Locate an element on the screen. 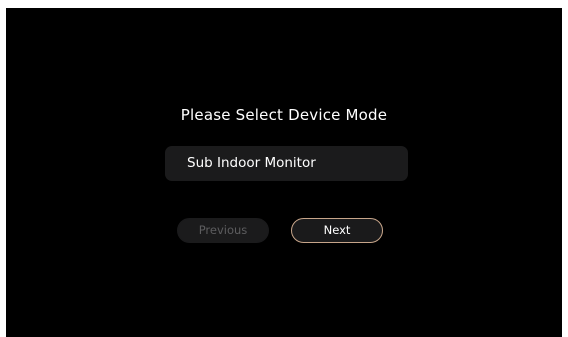 The height and width of the screenshot is (337, 568). previous-button: Previous is located at coordinates (223, 230).